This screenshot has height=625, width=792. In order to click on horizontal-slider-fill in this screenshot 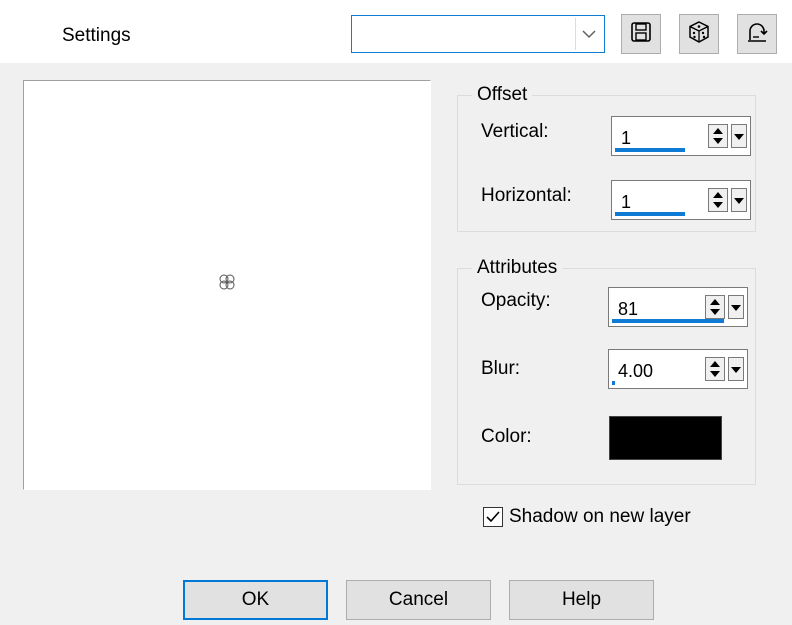, I will do `click(650, 214)`.